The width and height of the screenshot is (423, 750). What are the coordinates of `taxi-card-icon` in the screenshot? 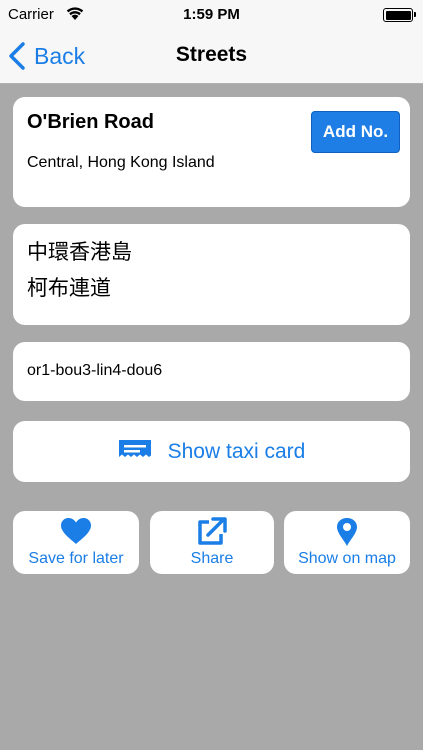 It's located at (134, 451).